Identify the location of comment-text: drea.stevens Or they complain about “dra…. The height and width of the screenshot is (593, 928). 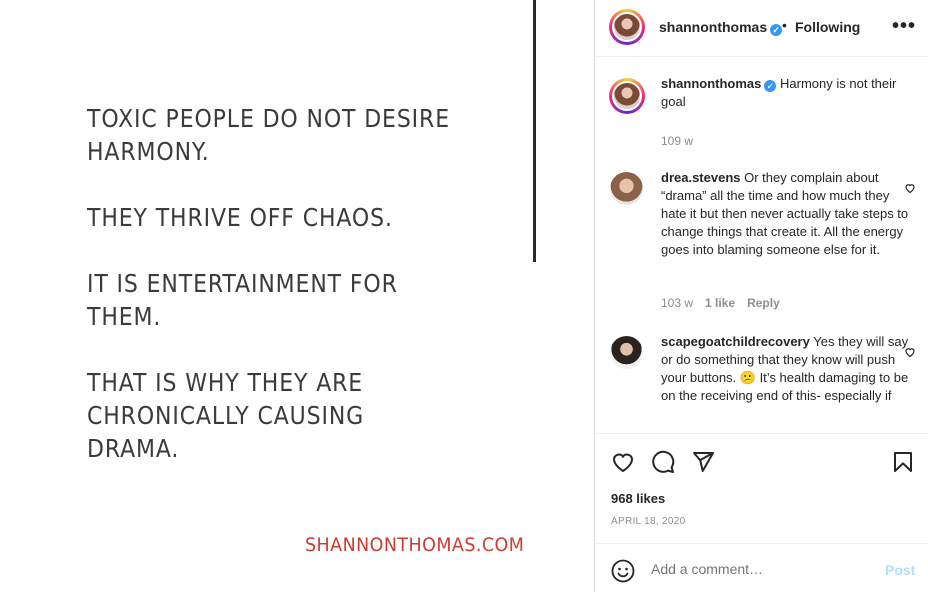
(787, 214).